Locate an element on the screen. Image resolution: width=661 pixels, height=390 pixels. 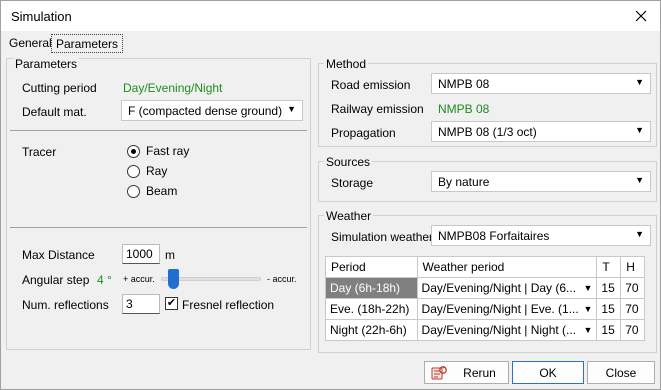
tracer-label: Tracer is located at coordinates (39, 152).